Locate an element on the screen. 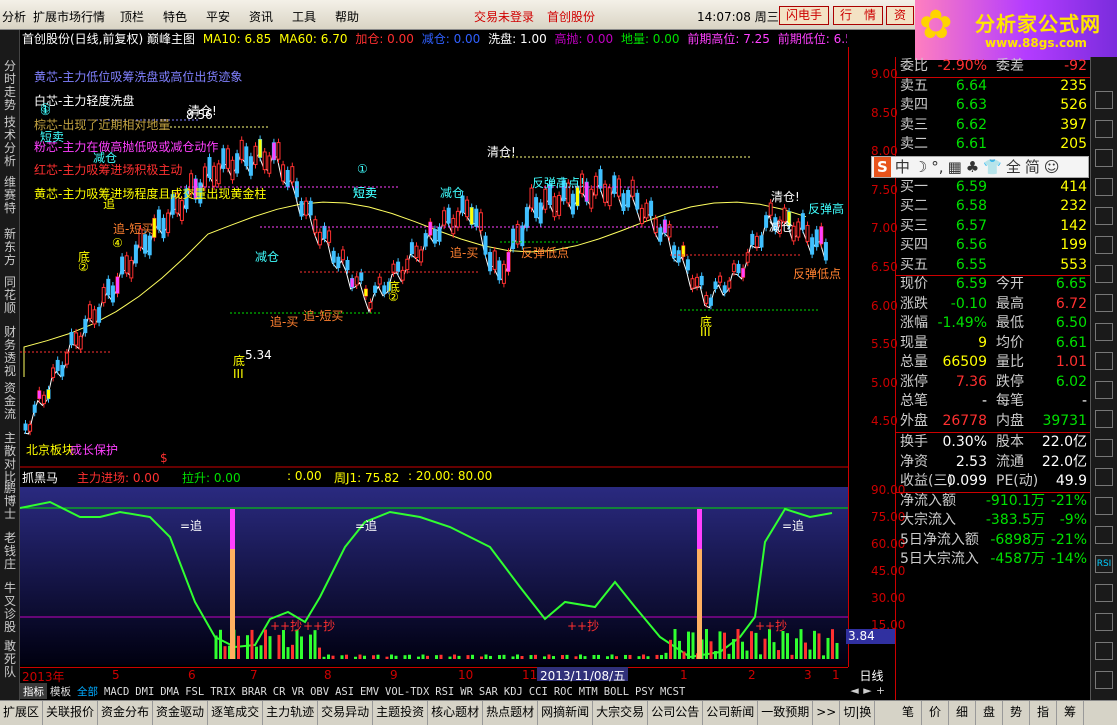 Image resolution: width=1117 pixels, height=725 pixels. ime-item-8: 简 is located at coordinates (1032, 167).